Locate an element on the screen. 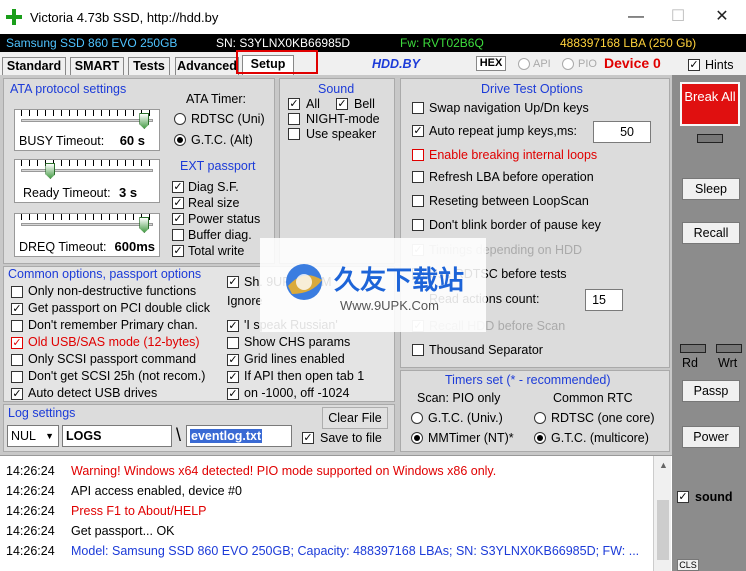 The height and width of the screenshot is (571, 746). minimize-button: — is located at coordinates (636, 17).